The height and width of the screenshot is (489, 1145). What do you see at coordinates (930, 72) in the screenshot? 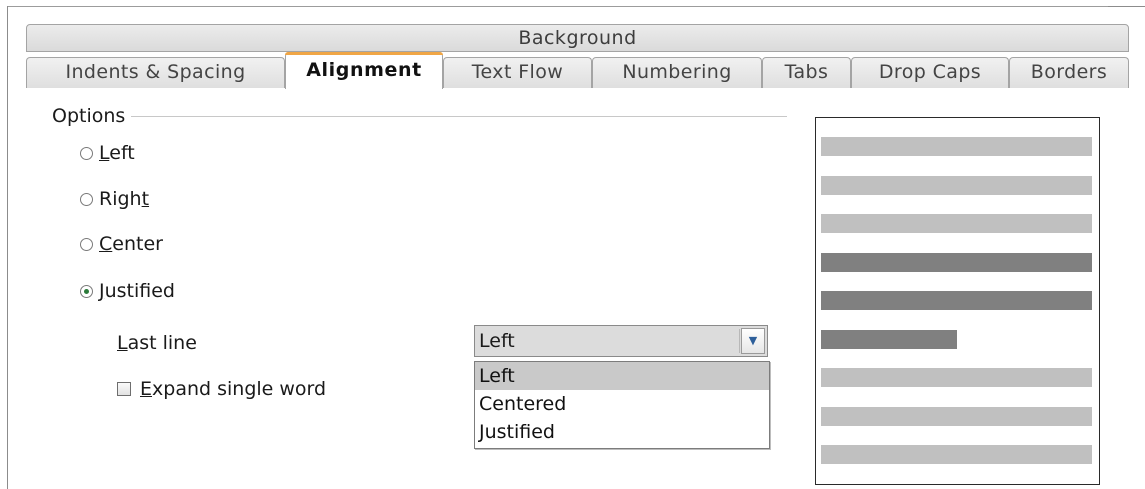
I see `tab-drop-caps: Drop Caps` at bounding box center [930, 72].